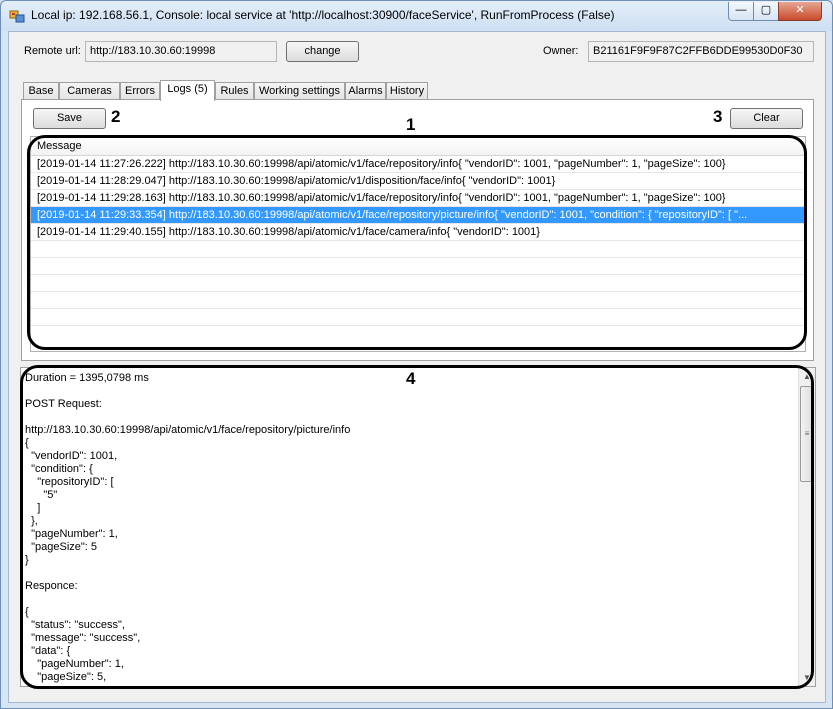 This screenshot has height=709, width=833. What do you see at coordinates (807, 376) in the screenshot?
I see `scroll-up-icon: ▲` at bounding box center [807, 376].